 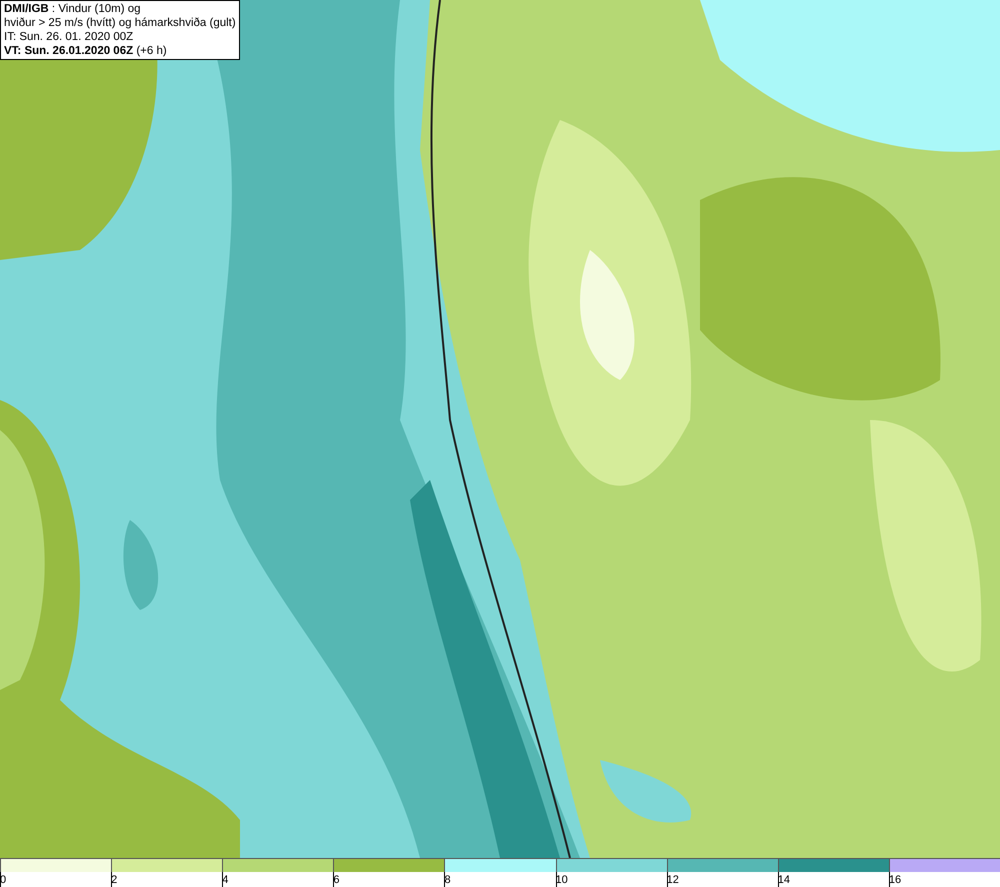 What do you see at coordinates (336, 880) in the screenshot?
I see `legend-label: 6` at bounding box center [336, 880].